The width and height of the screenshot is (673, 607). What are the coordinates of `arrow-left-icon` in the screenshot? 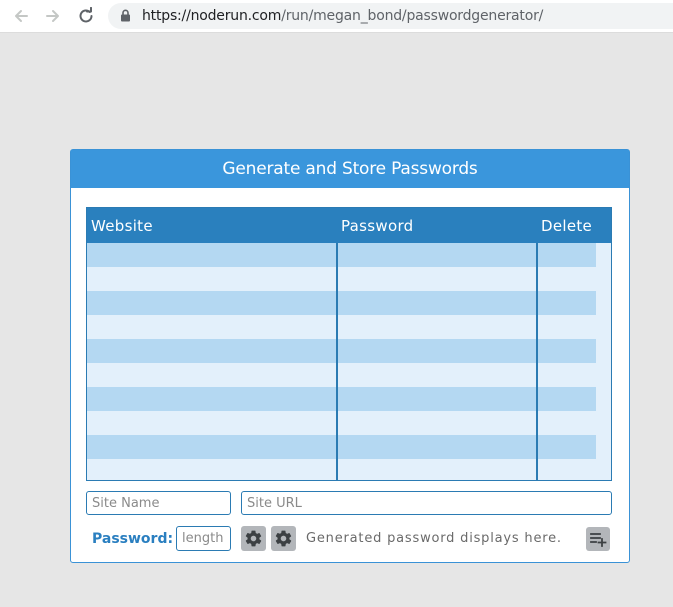 It's located at (21, 16).